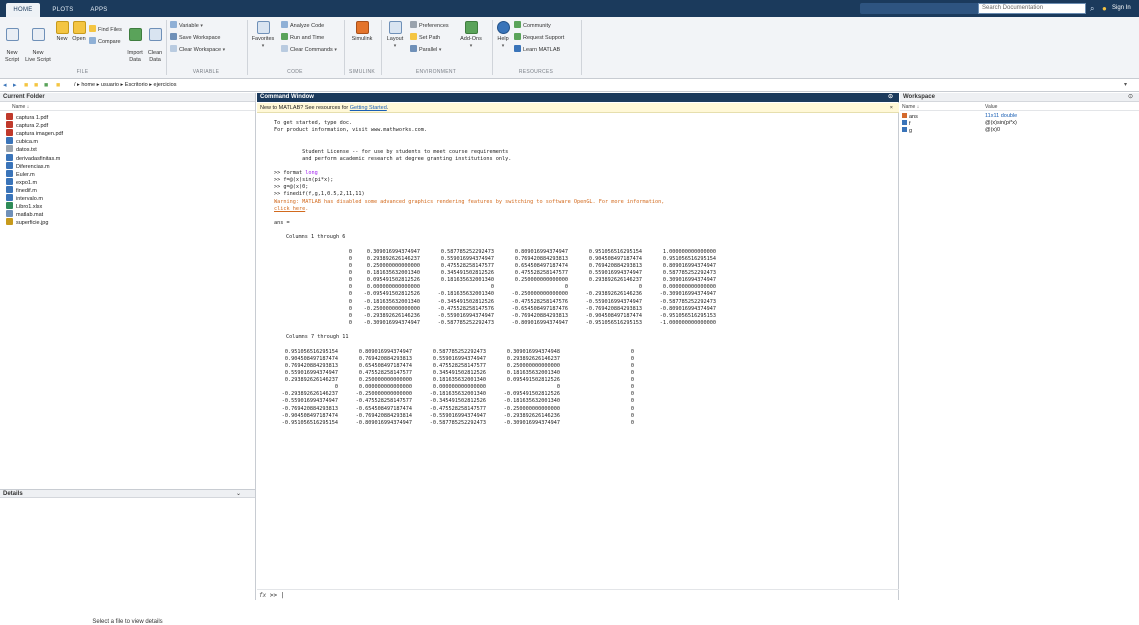  Describe the element at coordinates (24, 206) in the screenshot. I see `file-list-item: Libro1.xlsx` at that location.